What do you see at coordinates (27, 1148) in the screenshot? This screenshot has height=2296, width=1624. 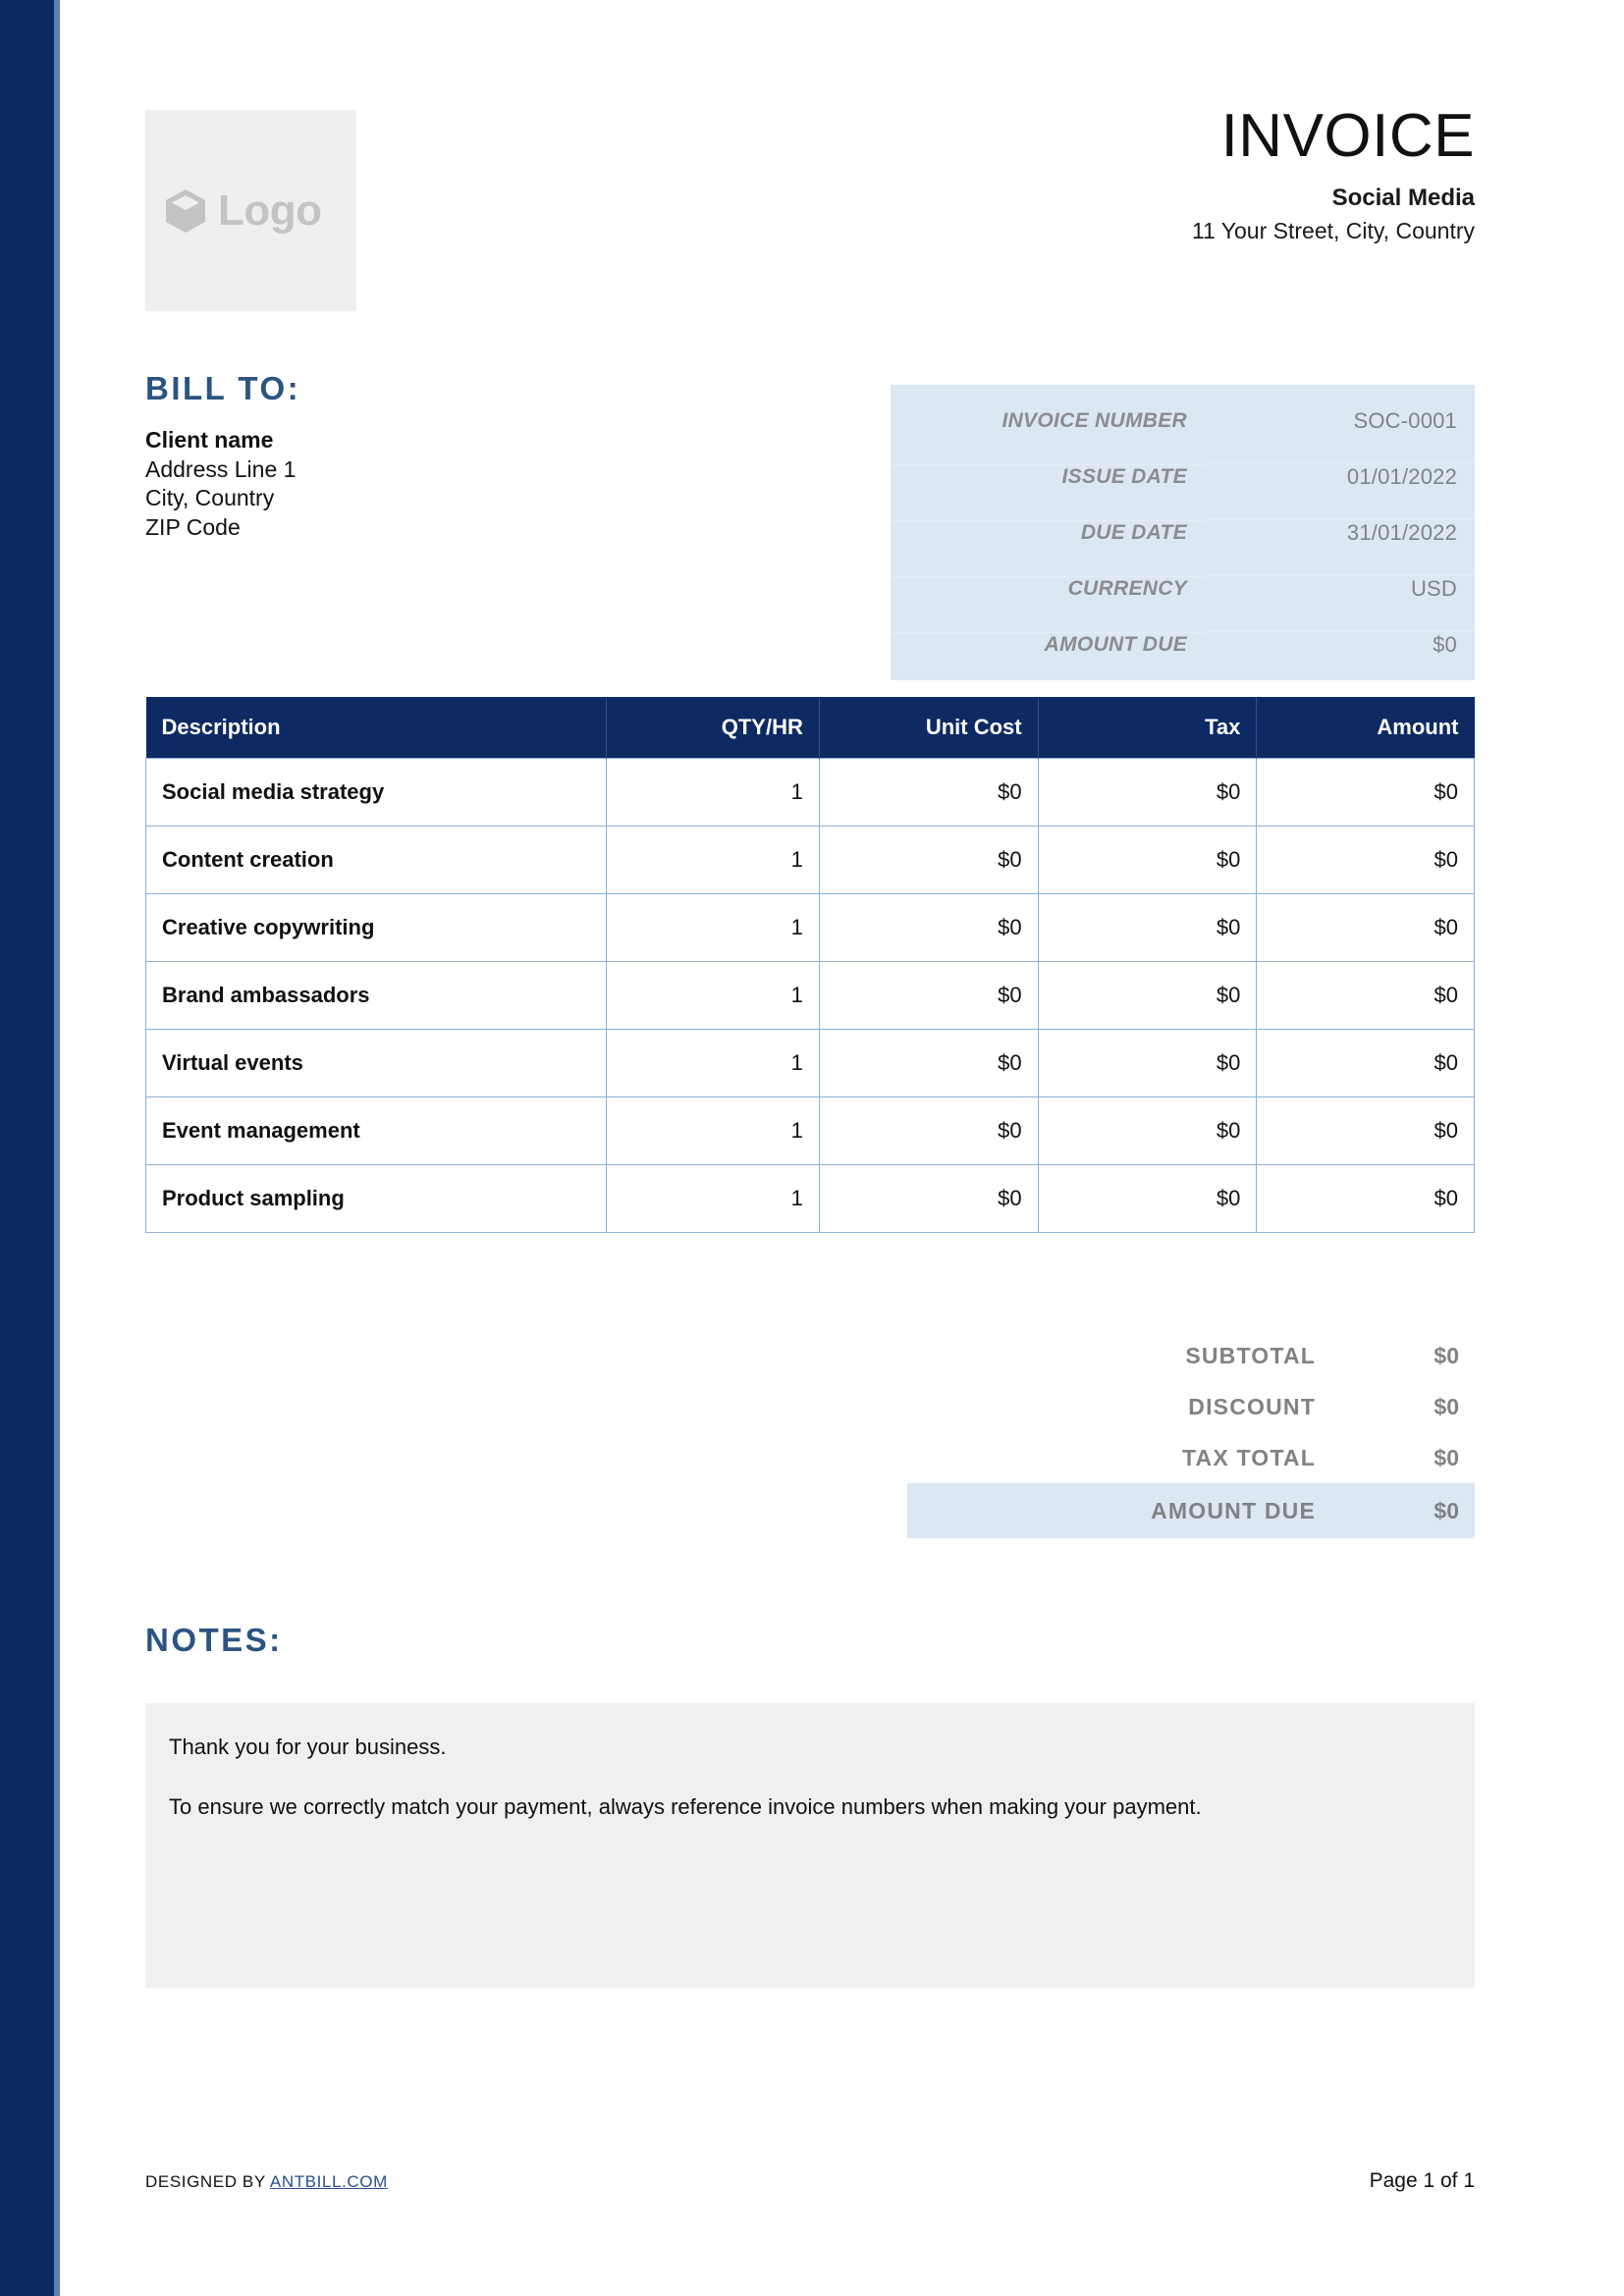 I see `left-navy-bar` at bounding box center [27, 1148].